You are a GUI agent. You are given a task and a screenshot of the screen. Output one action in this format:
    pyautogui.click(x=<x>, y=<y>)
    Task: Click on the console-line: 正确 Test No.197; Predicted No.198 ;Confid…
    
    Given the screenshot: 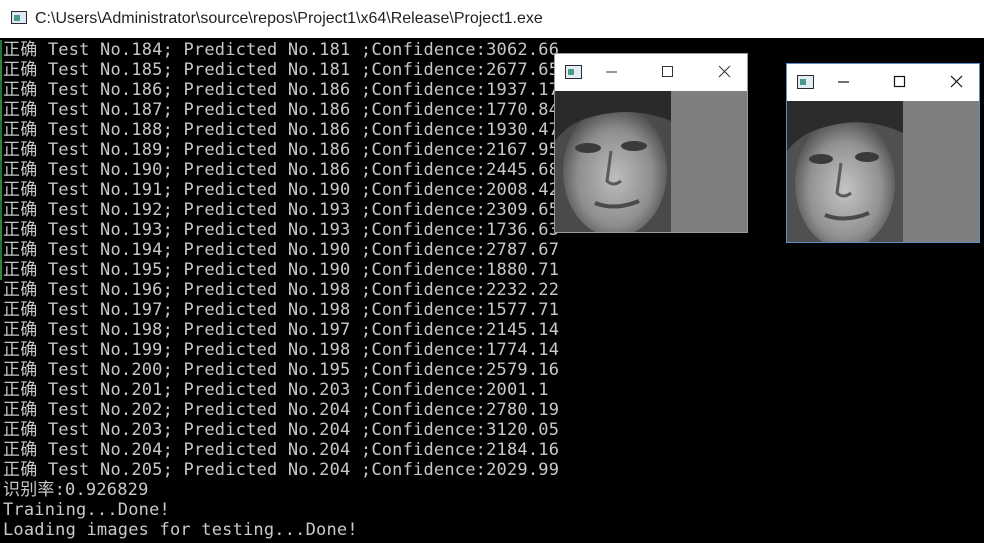 What is the action you would take?
    pyautogui.click(x=281, y=310)
    